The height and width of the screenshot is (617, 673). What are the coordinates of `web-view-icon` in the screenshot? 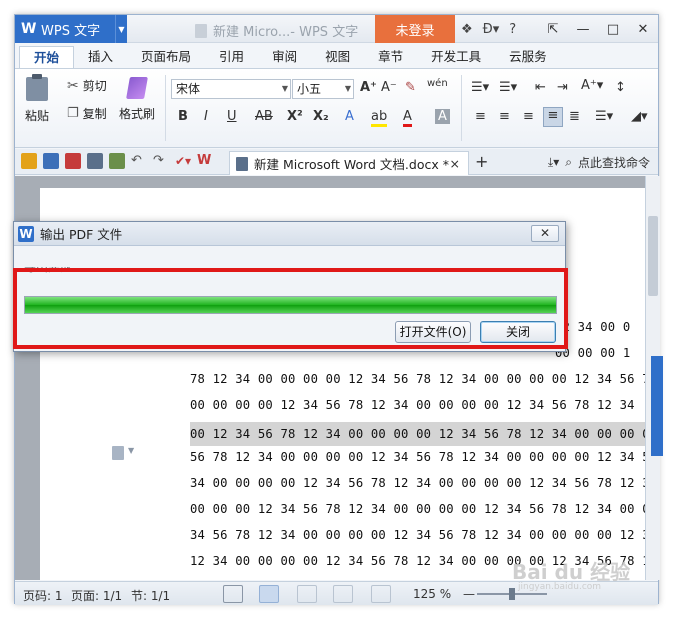 It's located at (343, 594).